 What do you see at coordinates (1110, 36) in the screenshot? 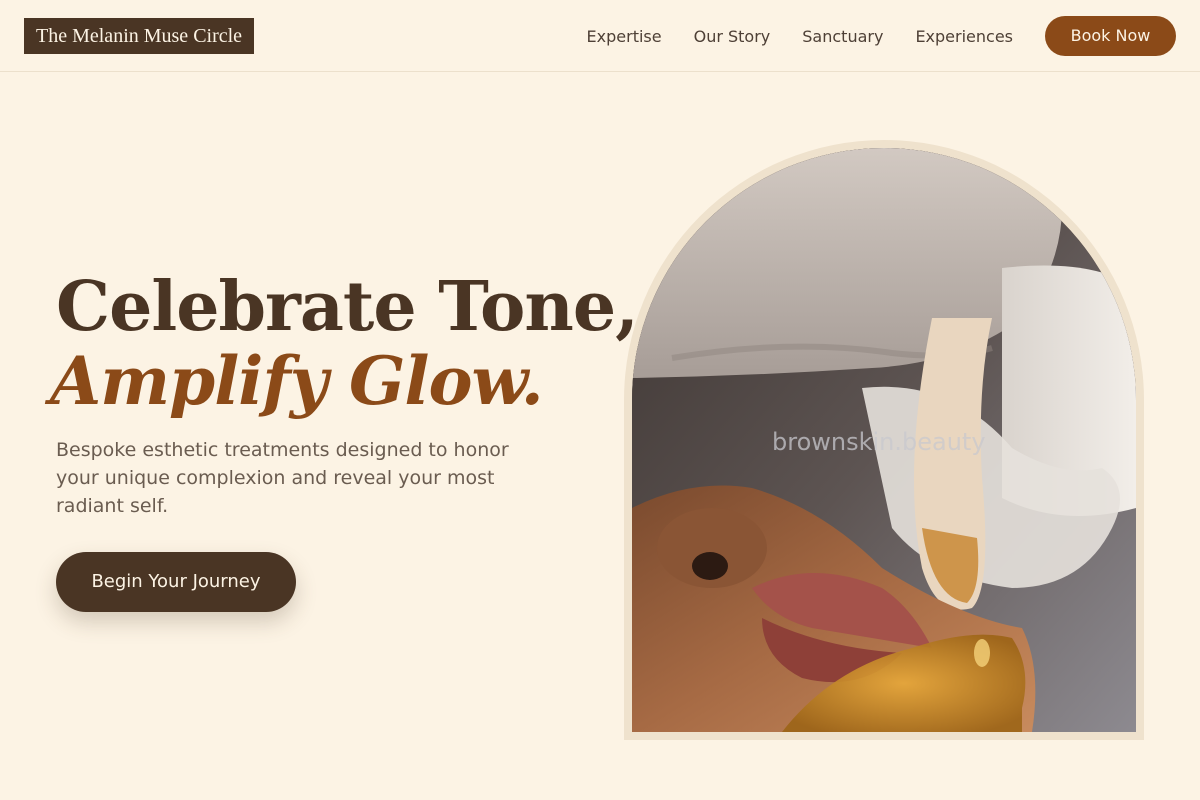
I see `book-now-button: Book Now` at bounding box center [1110, 36].